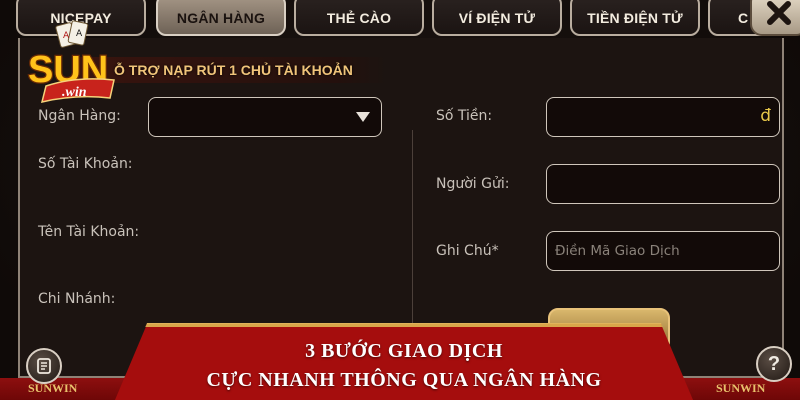 The height and width of the screenshot is (400, 800). Describe the element at coordinates (617, 251) in the screenshot. I see `note-placeholder: Điền Mã Giao Dịch` at that location.